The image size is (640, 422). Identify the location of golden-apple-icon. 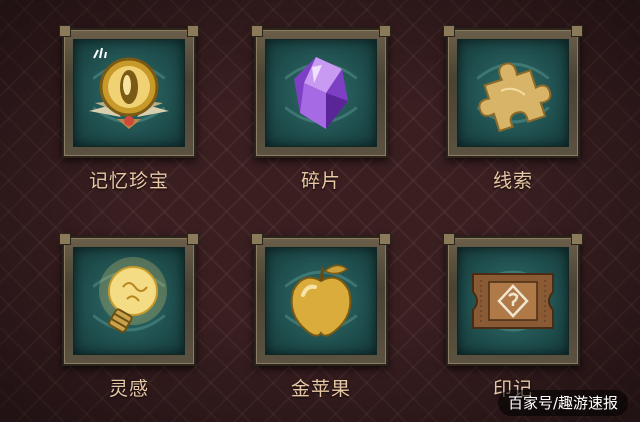
(321, 300).